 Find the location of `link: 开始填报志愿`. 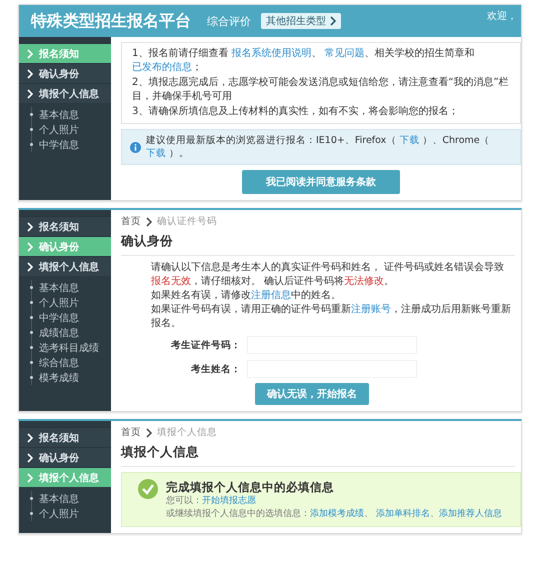

link: 开始填报志愿 is located at coordinates (229, 501).